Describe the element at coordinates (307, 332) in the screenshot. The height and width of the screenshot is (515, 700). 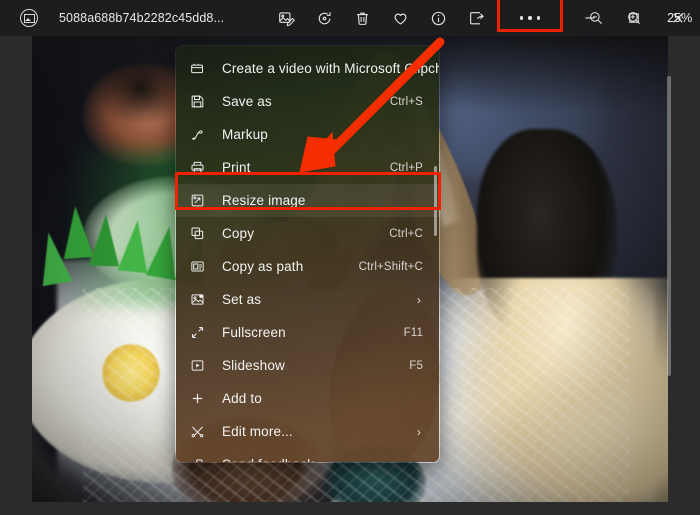
I see `menu-item-fullscreen: Fullscreen F11` at that location.